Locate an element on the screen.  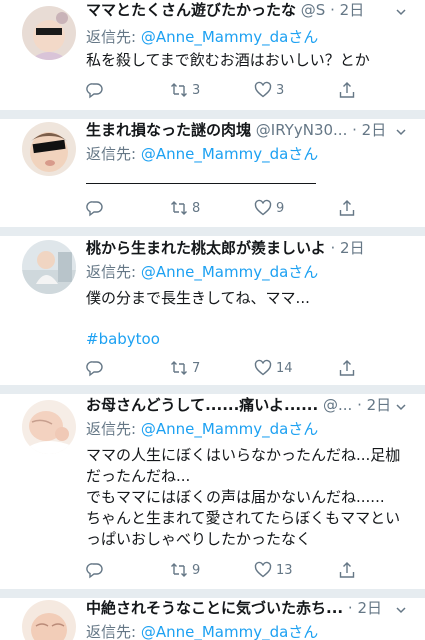
like-count: 14 is located at coordinates (284, 368).